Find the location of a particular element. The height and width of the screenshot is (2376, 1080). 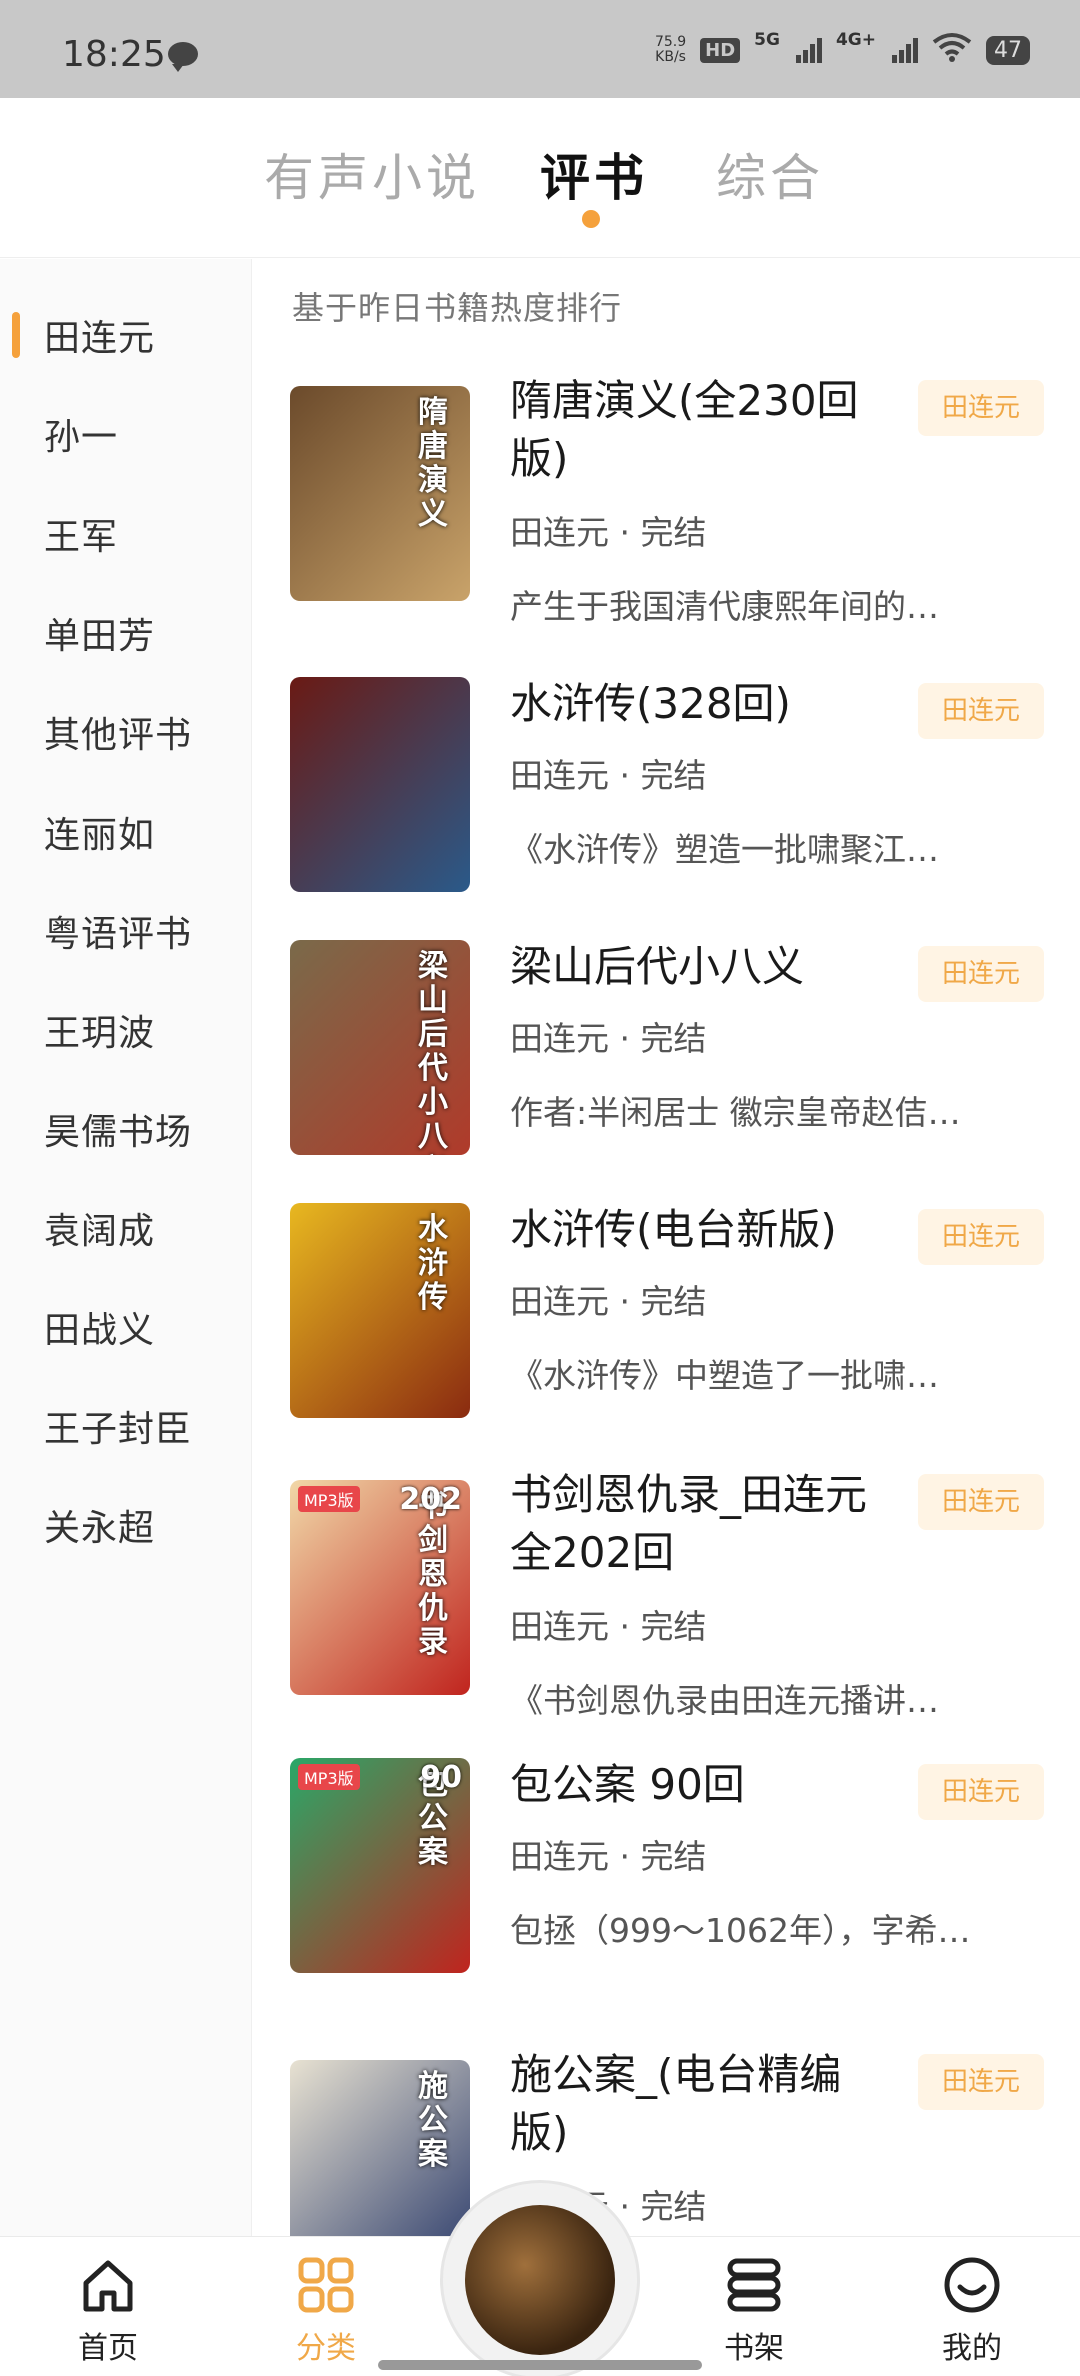

sidebar-item-lianliru: 连丽如 is located at coordinates (99, 832).